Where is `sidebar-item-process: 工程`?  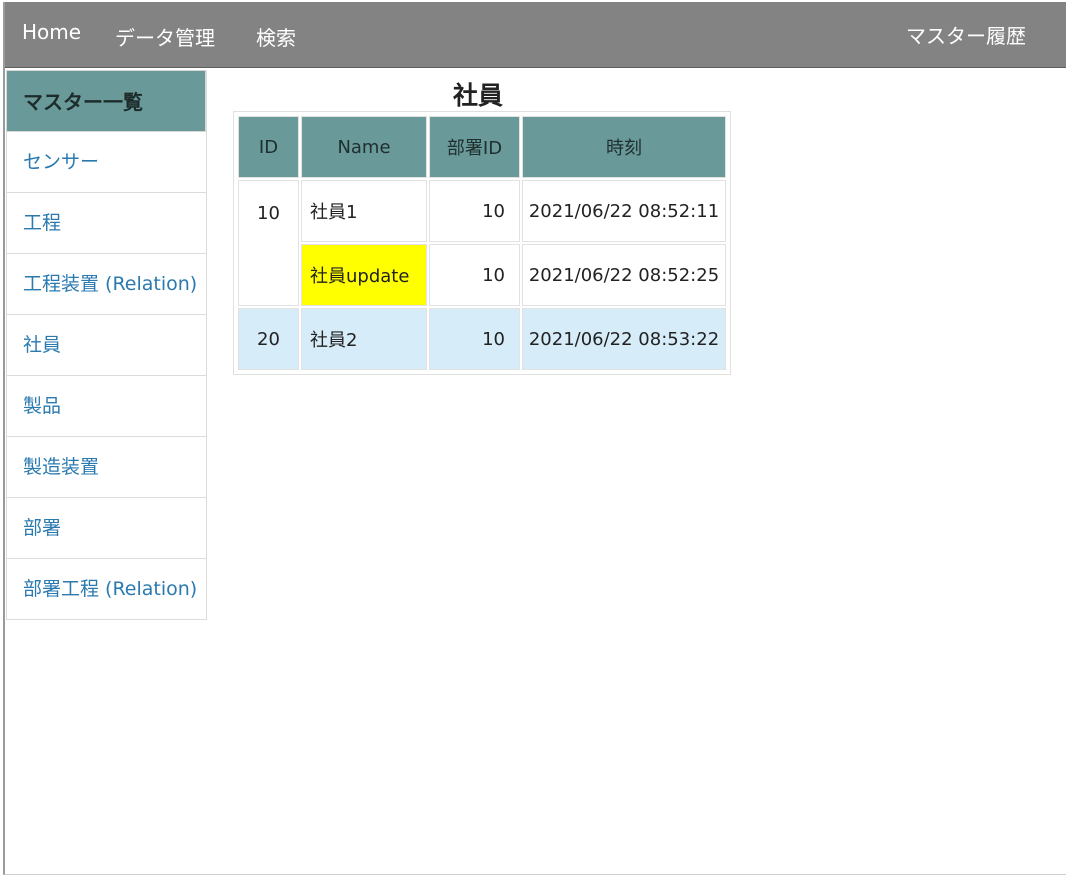 sidebar-item-process: 工程 is located at coordinates (106, 223).